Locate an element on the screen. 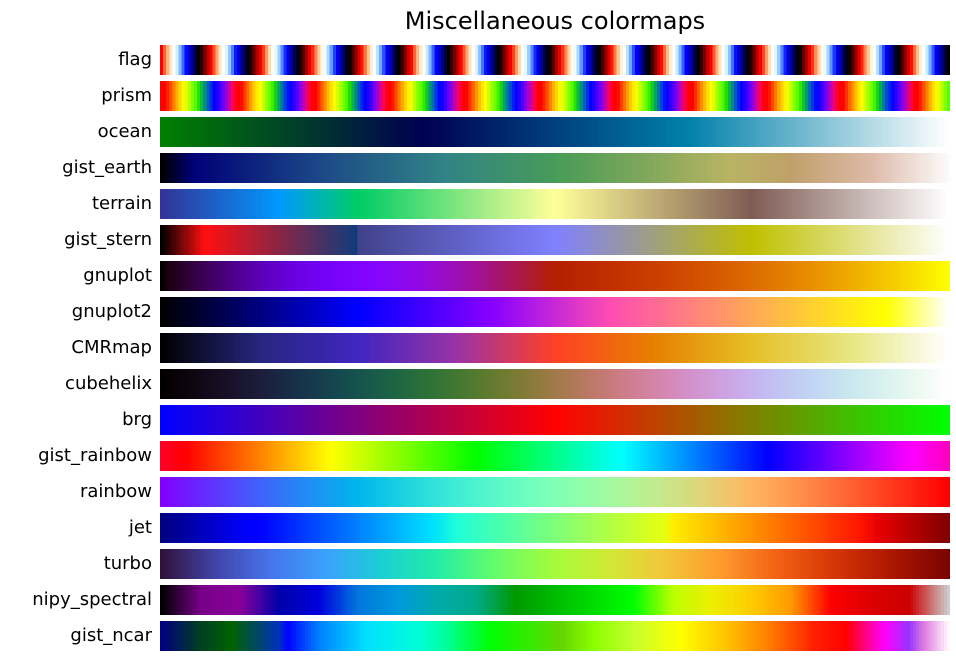 The height and width of the screenshot is (668, 956). chart-title: Miscellaneous colormaps is located at coordinates (555, 21).